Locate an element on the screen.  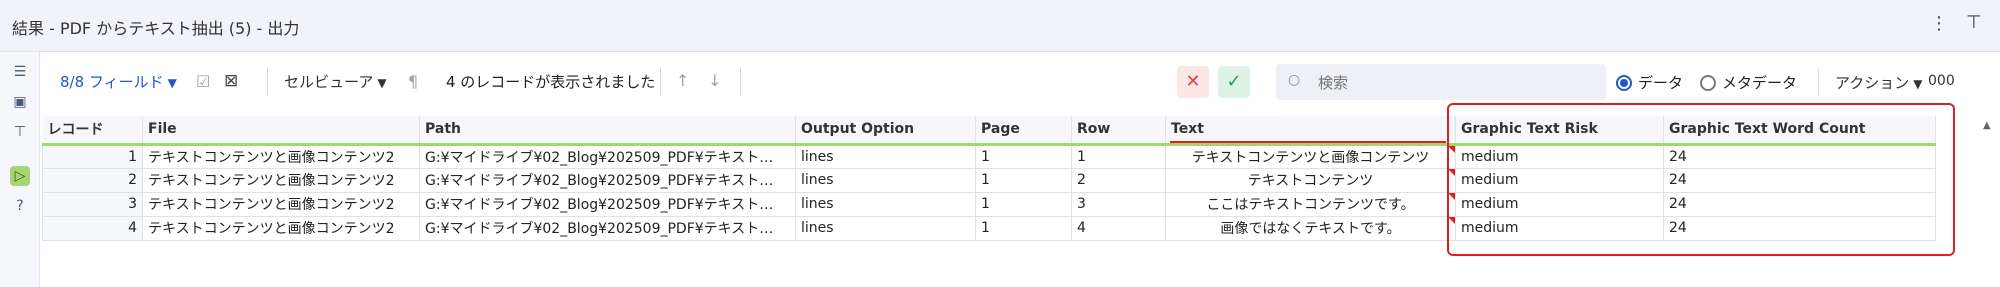
radio-data-label: データ is located at coordinates (1661, 83).